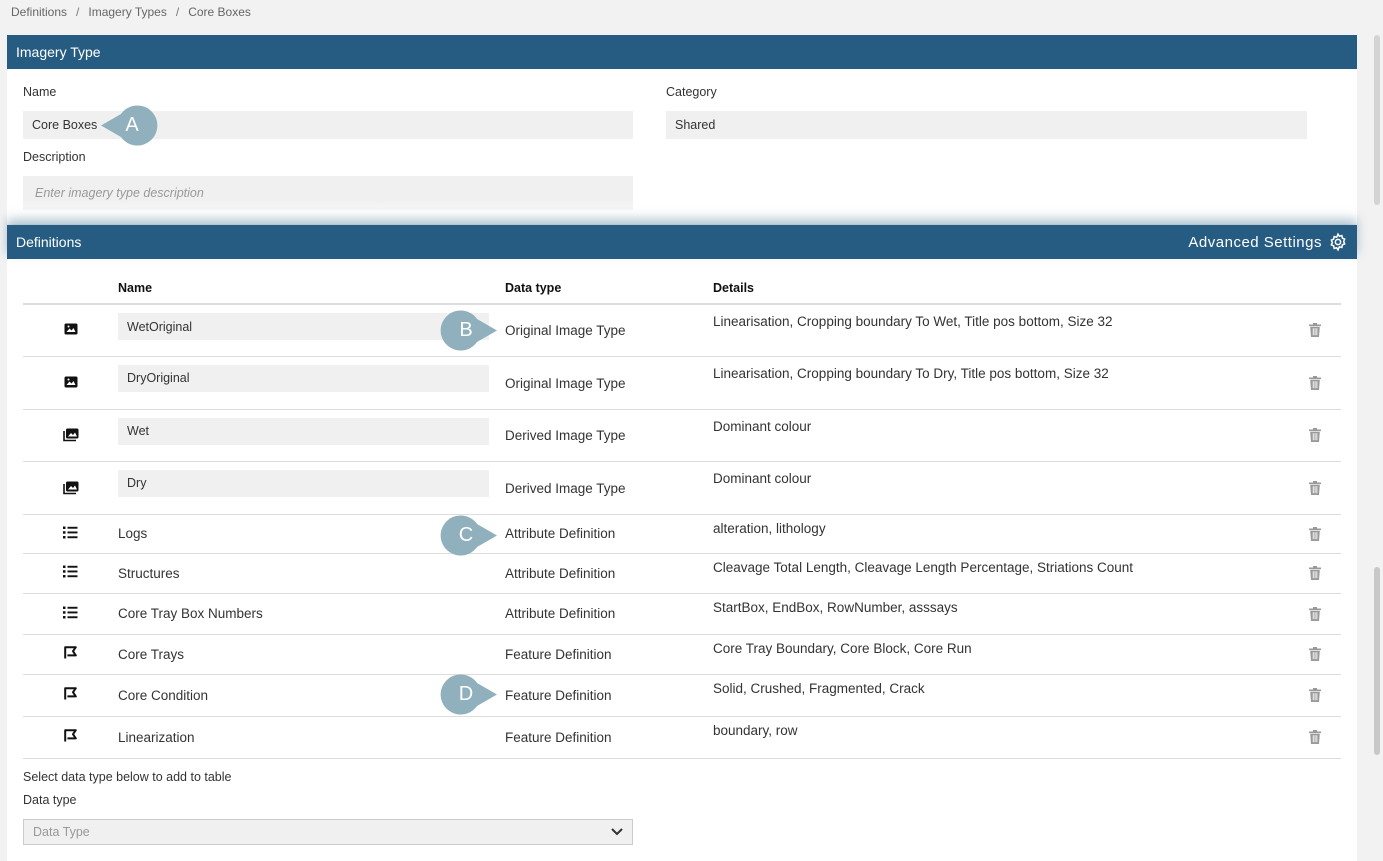  What do you see at coordinates (58, 52) in the screenshot?
I see `imagery-type-title: Imagery Type` at bounding box center [58, 52].